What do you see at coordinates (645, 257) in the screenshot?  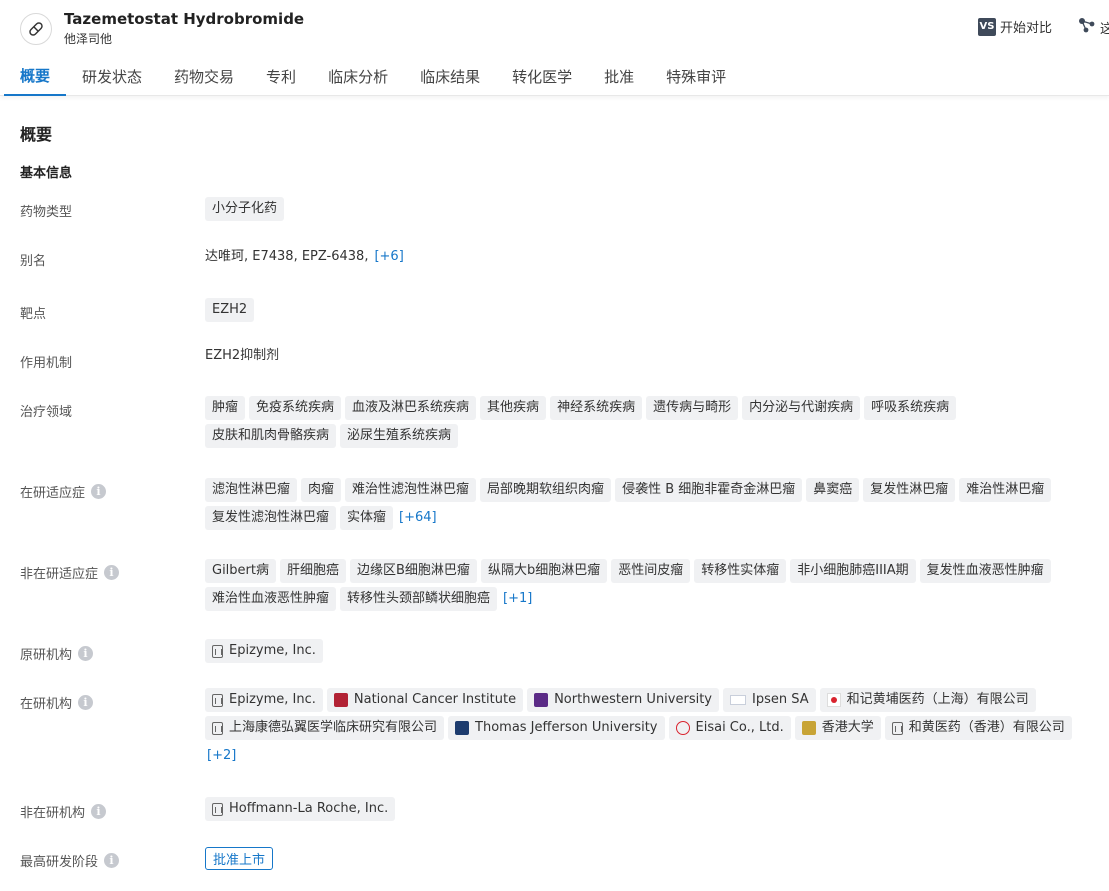 I see `alias-value: 达唯珂, E7438, EPZ-6438, [+6]` at bounding box center [645, 257].